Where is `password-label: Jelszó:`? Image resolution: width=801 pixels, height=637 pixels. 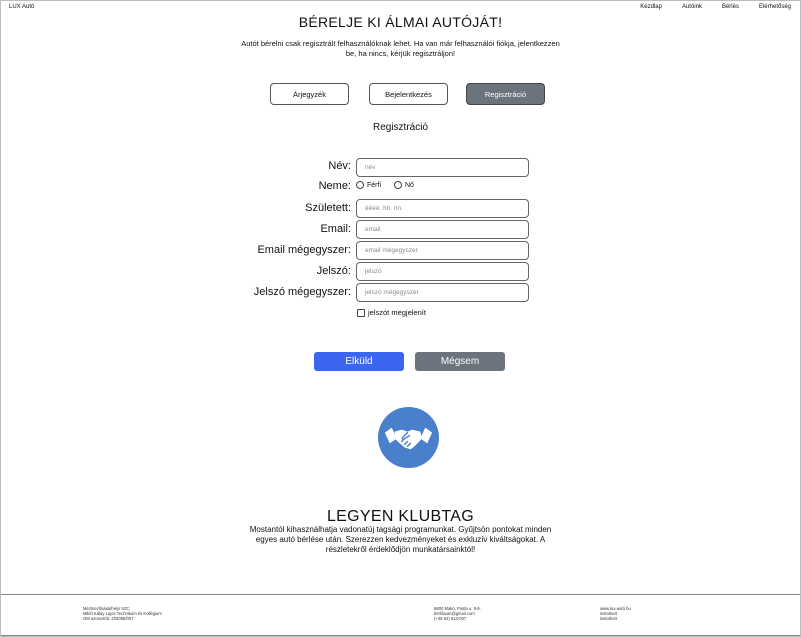 password-label: Jelszó: is located at coordinates (333, 271).